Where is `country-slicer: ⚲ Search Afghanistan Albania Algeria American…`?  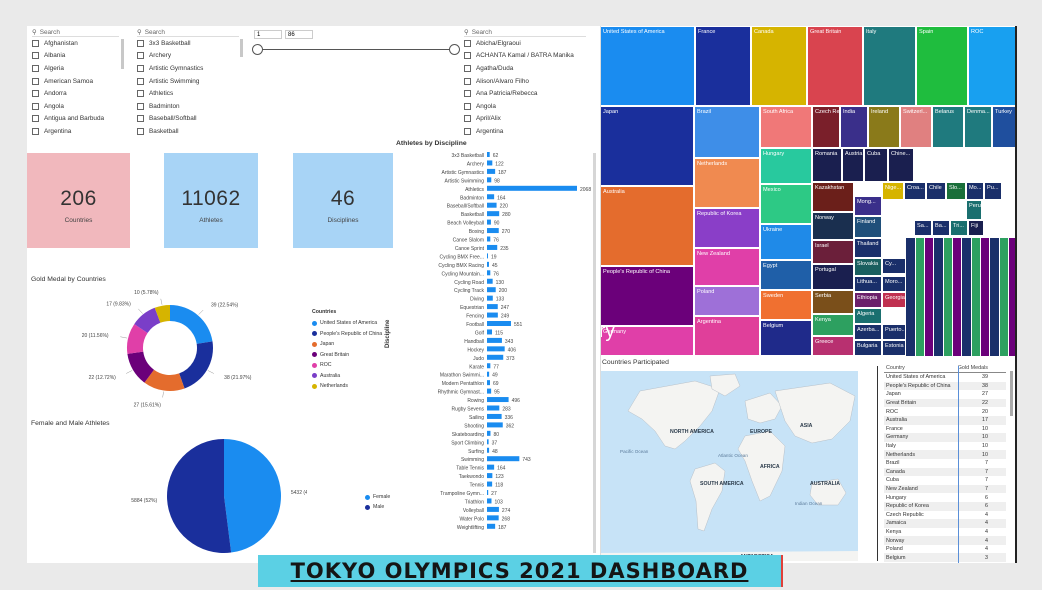
country-slicer: ⚲ Search Afghanistan Albania Algeria American… is located at coordinates (75, 83).